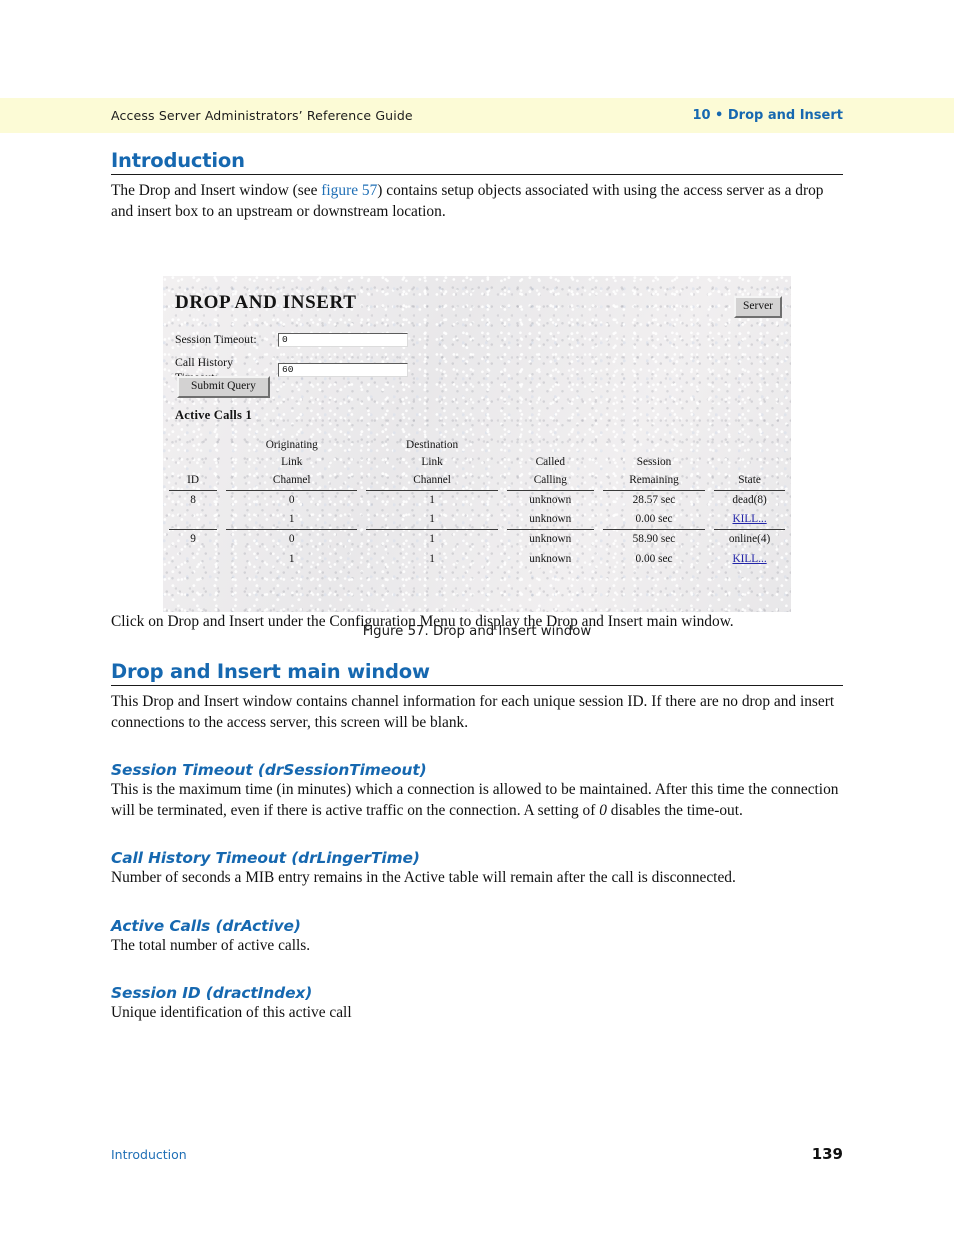 Image resolution: width=954 pixels, height=1235 pixels. Describe the element at coordinates (266, 302) in the screenshot. I see `screenshot-title: DROP AND INSERT` at that location.